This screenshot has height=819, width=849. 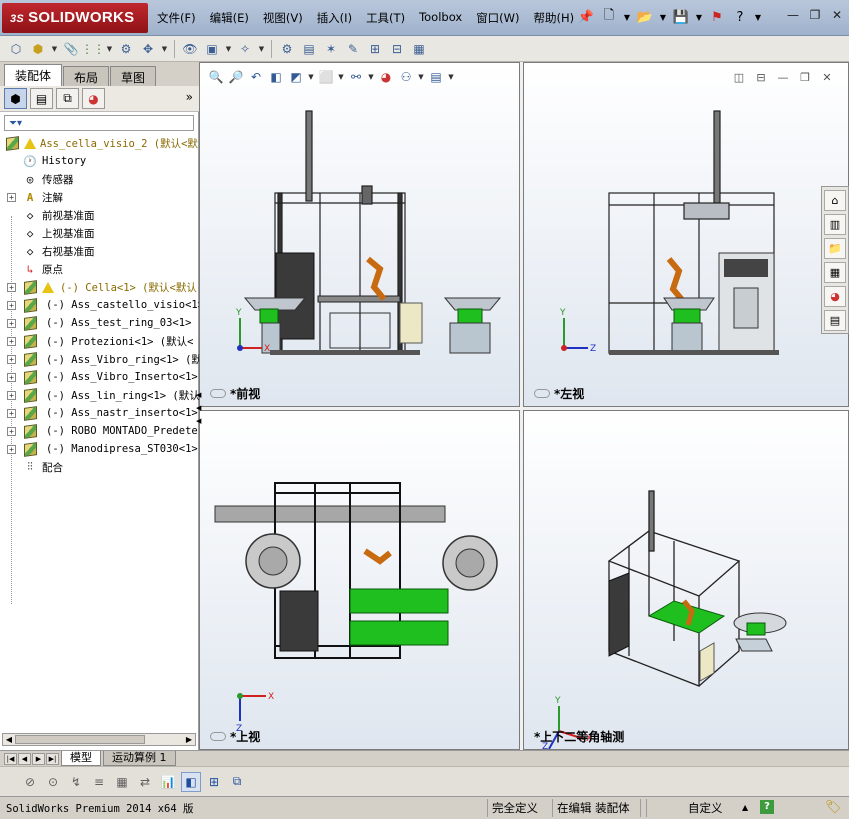 I want to click on expand-panel-icon: », so click(x=189, y=97).